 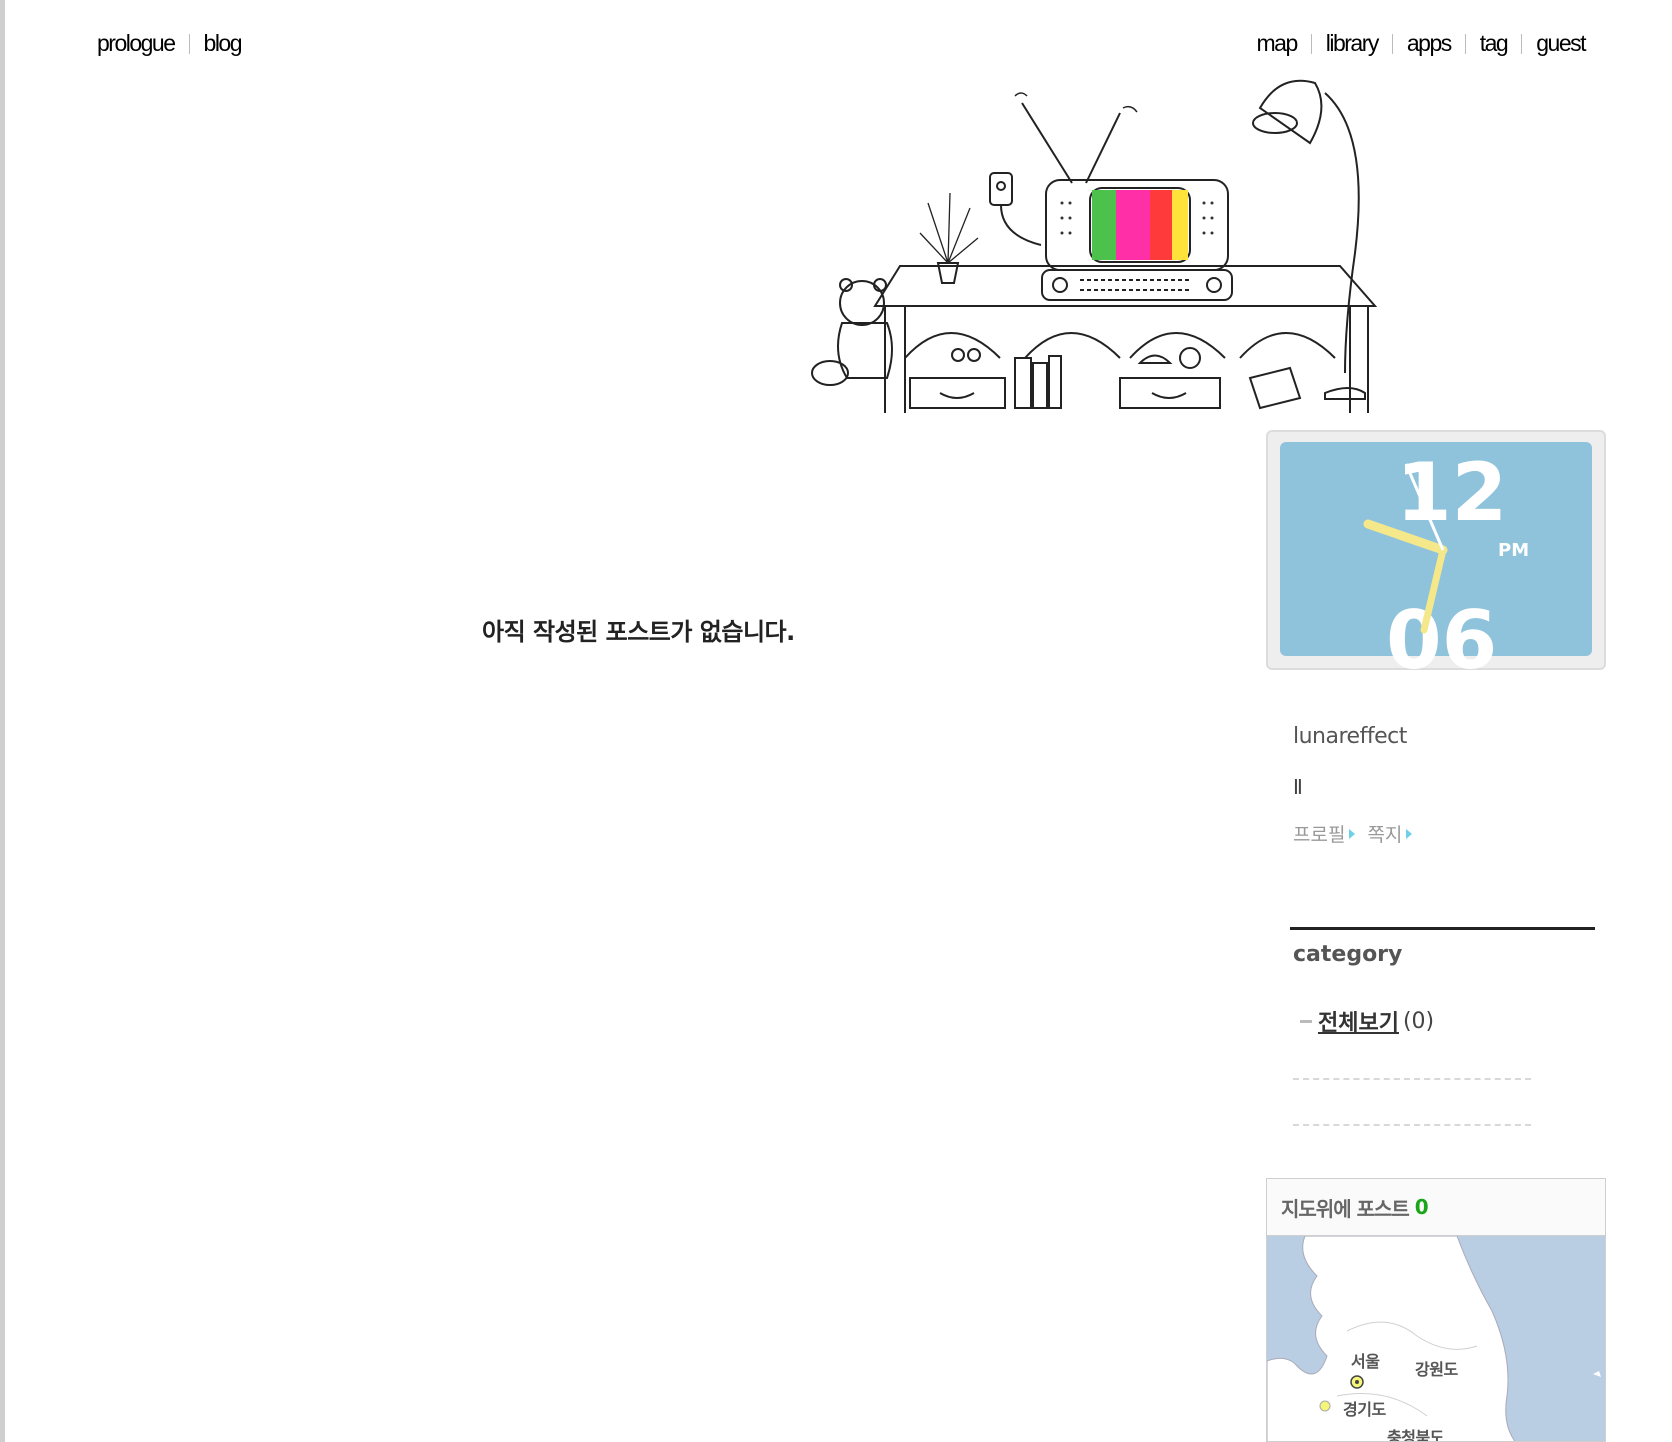 I want to click on profile-links: 프로필 쪽지, so click(x=1358, y=833).